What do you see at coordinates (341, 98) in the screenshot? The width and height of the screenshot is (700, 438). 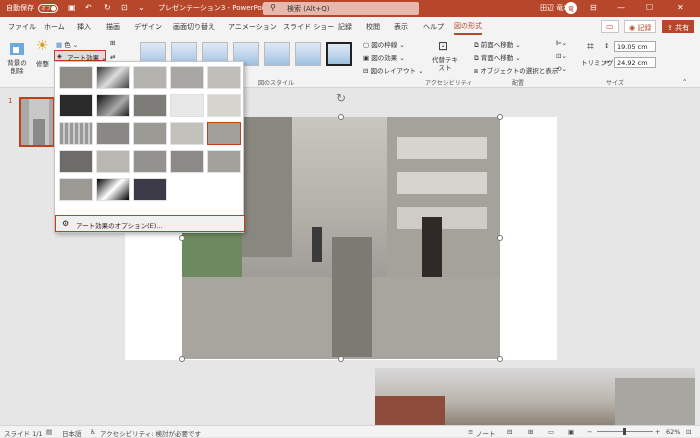 I see `rotate-handle-icon: ↻` at bounding box center [341, 98].